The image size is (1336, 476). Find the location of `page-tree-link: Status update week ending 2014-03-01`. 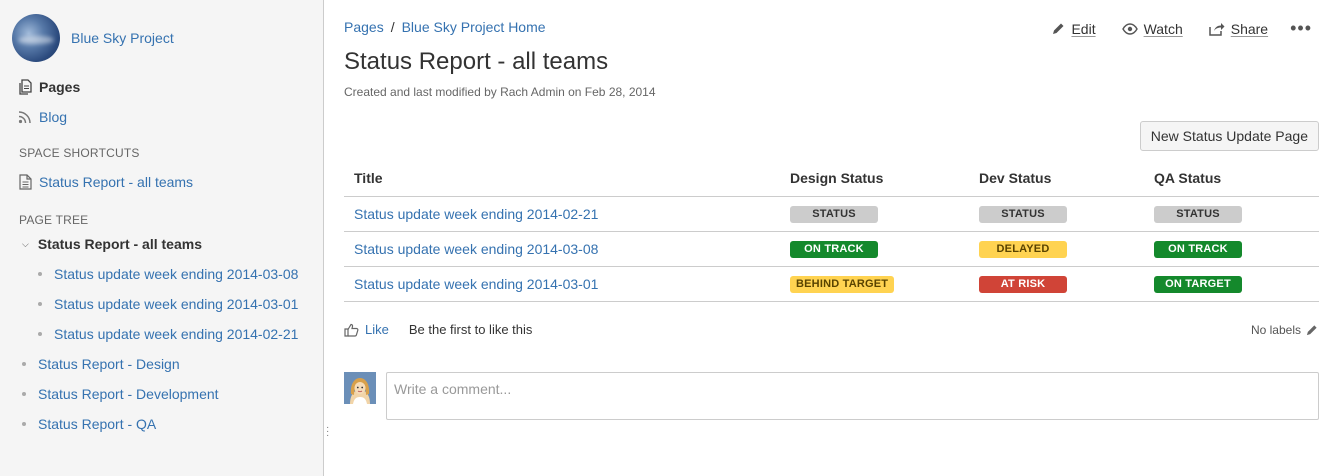

page-tree-link: Status update week ending 2014-03-01 is located at coordinates (176, 304).